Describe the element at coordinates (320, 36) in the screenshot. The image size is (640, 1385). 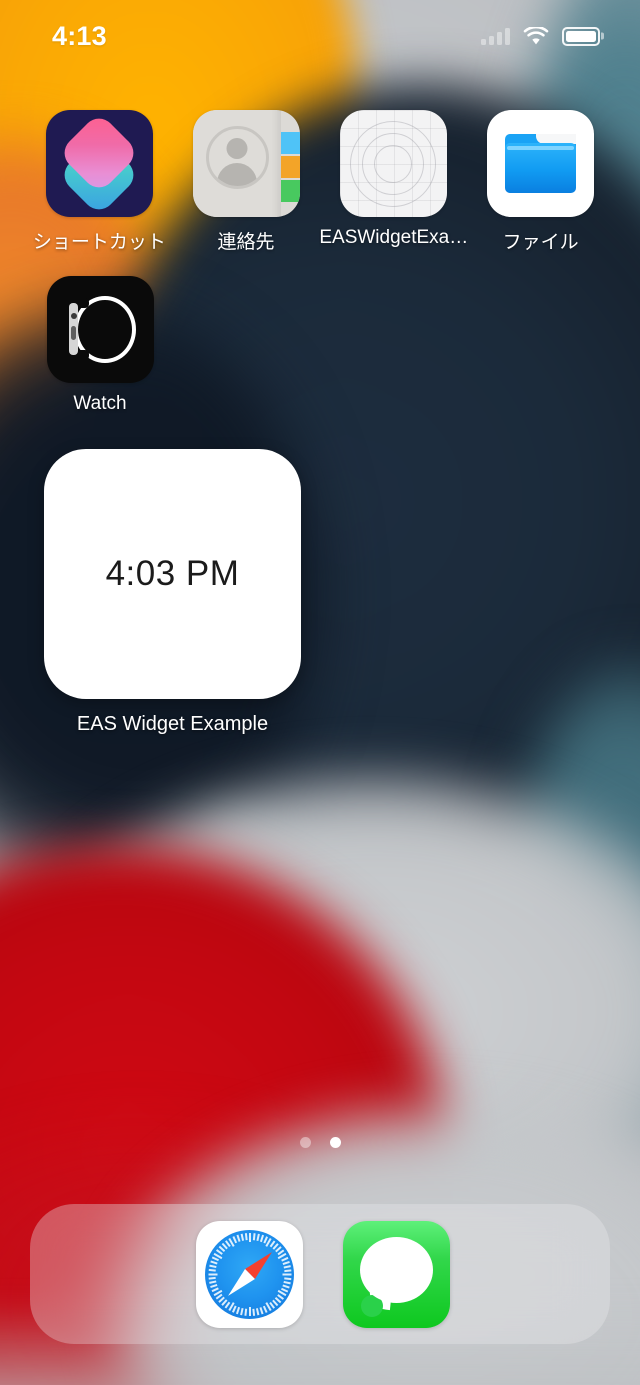
I see `status-bar: 4:13` at that location.